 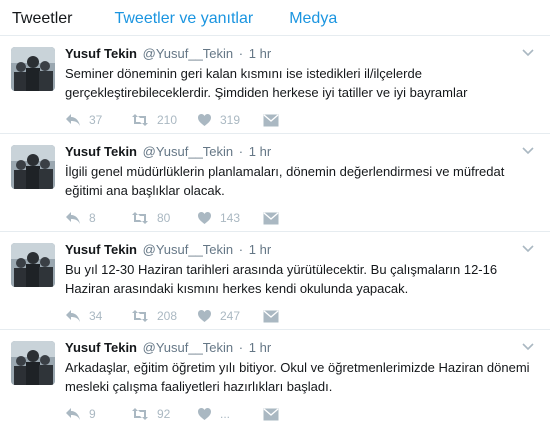 What do you see at coordinates (92, 218) in the screenshot?
I see `reply-count: 8` at bounding box center [92, 218].